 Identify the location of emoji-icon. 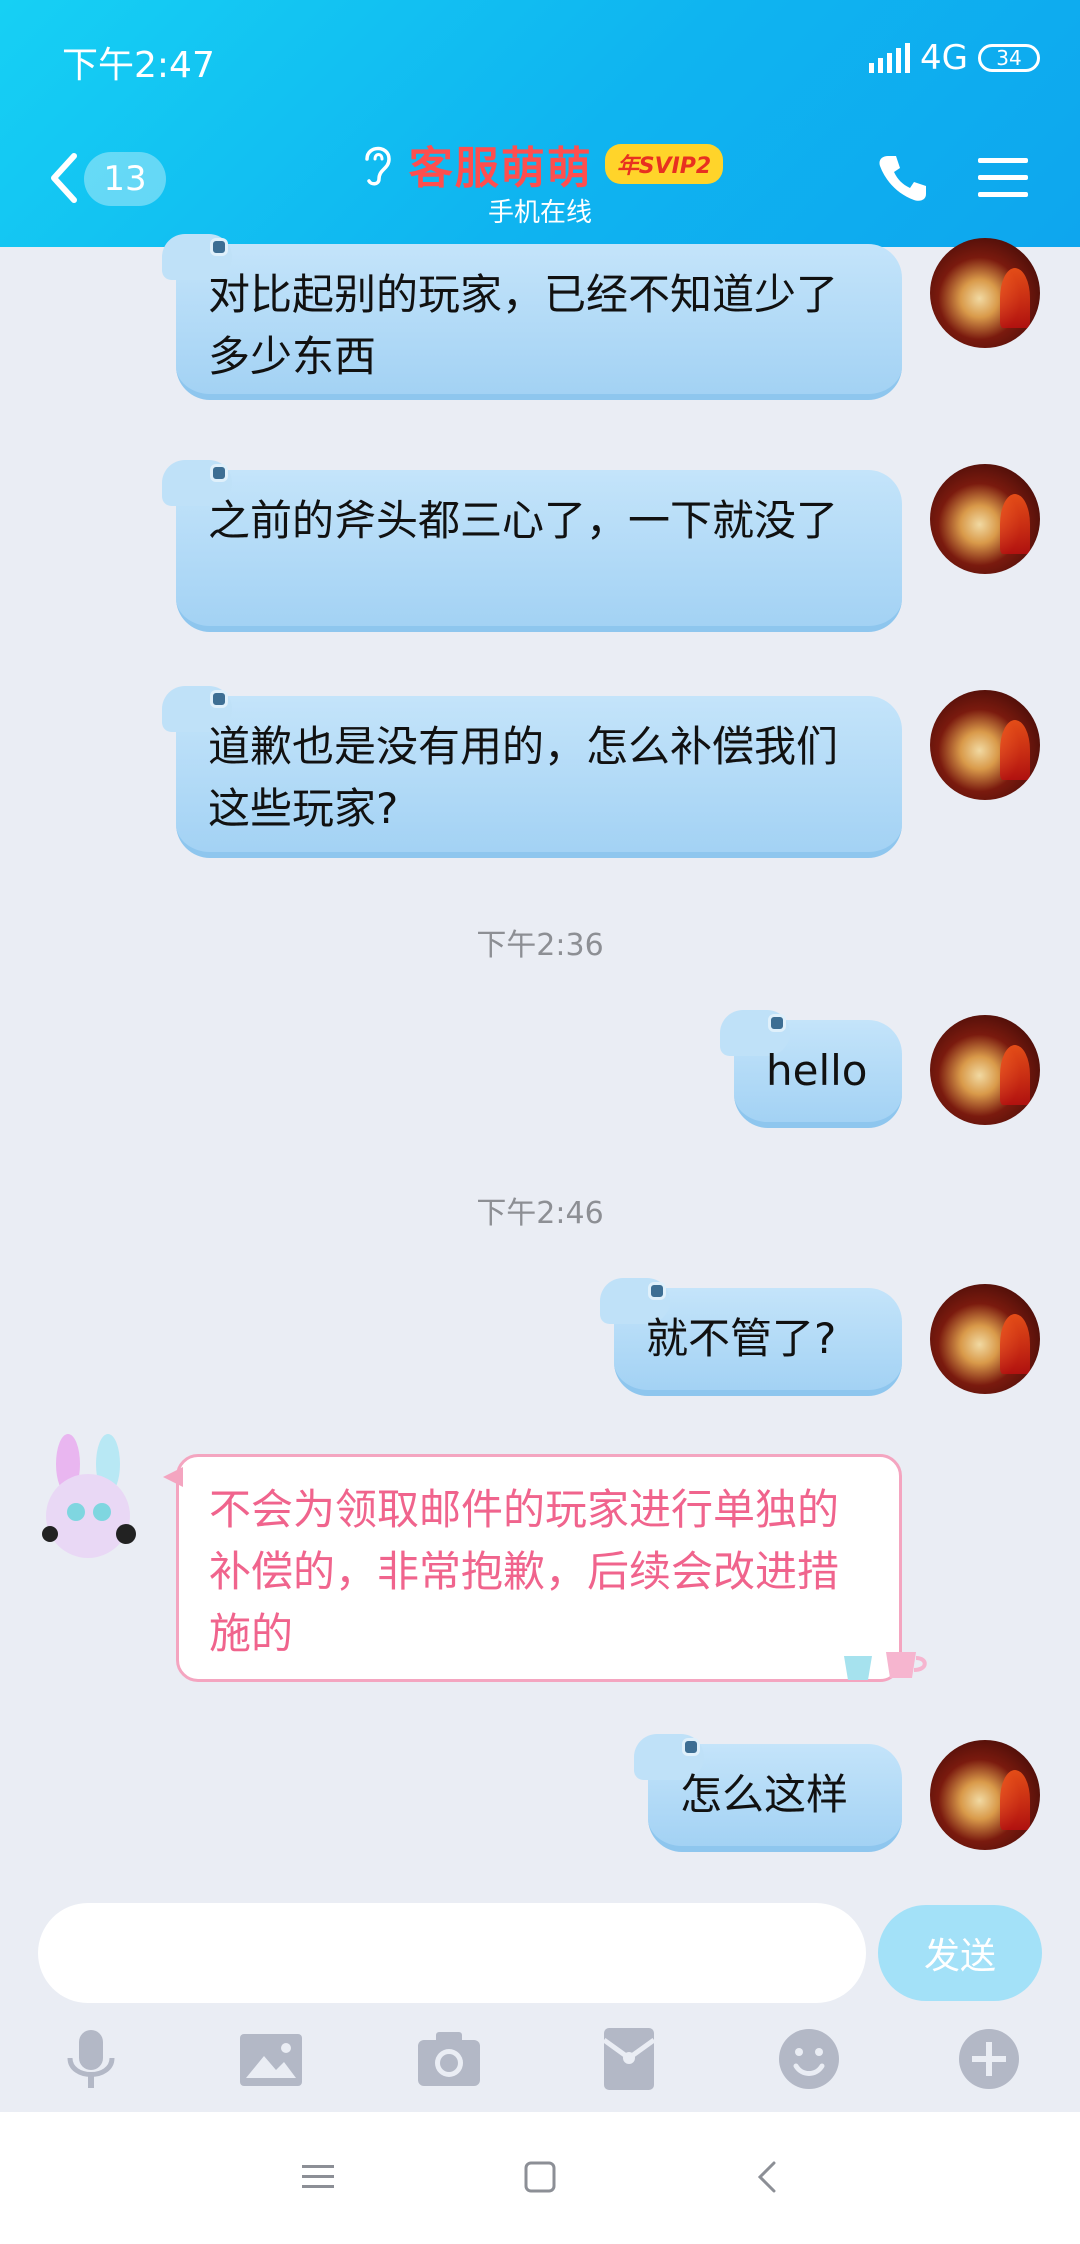
(809, 2059).